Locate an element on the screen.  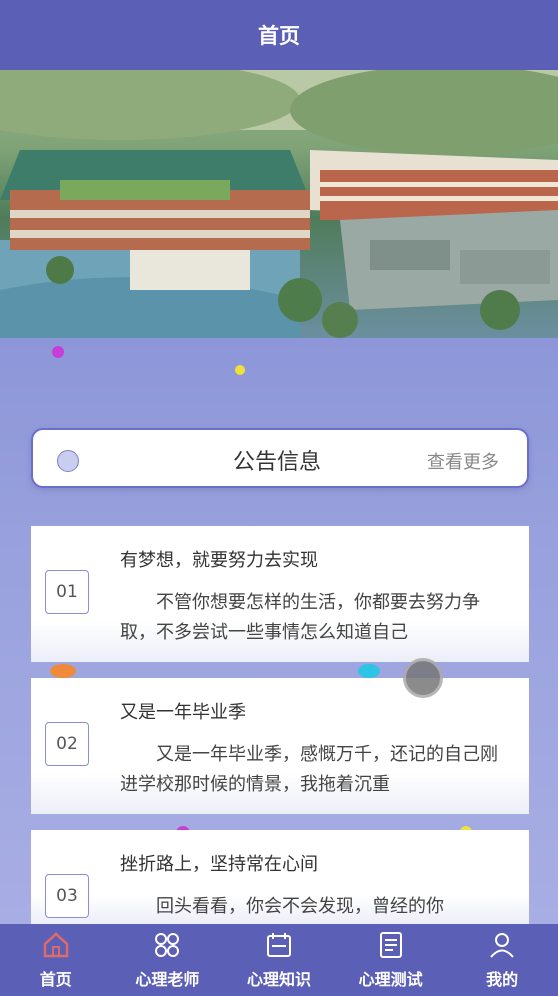
notice-header: 公告信息 查看更多 is located at coordinates (280, 458).